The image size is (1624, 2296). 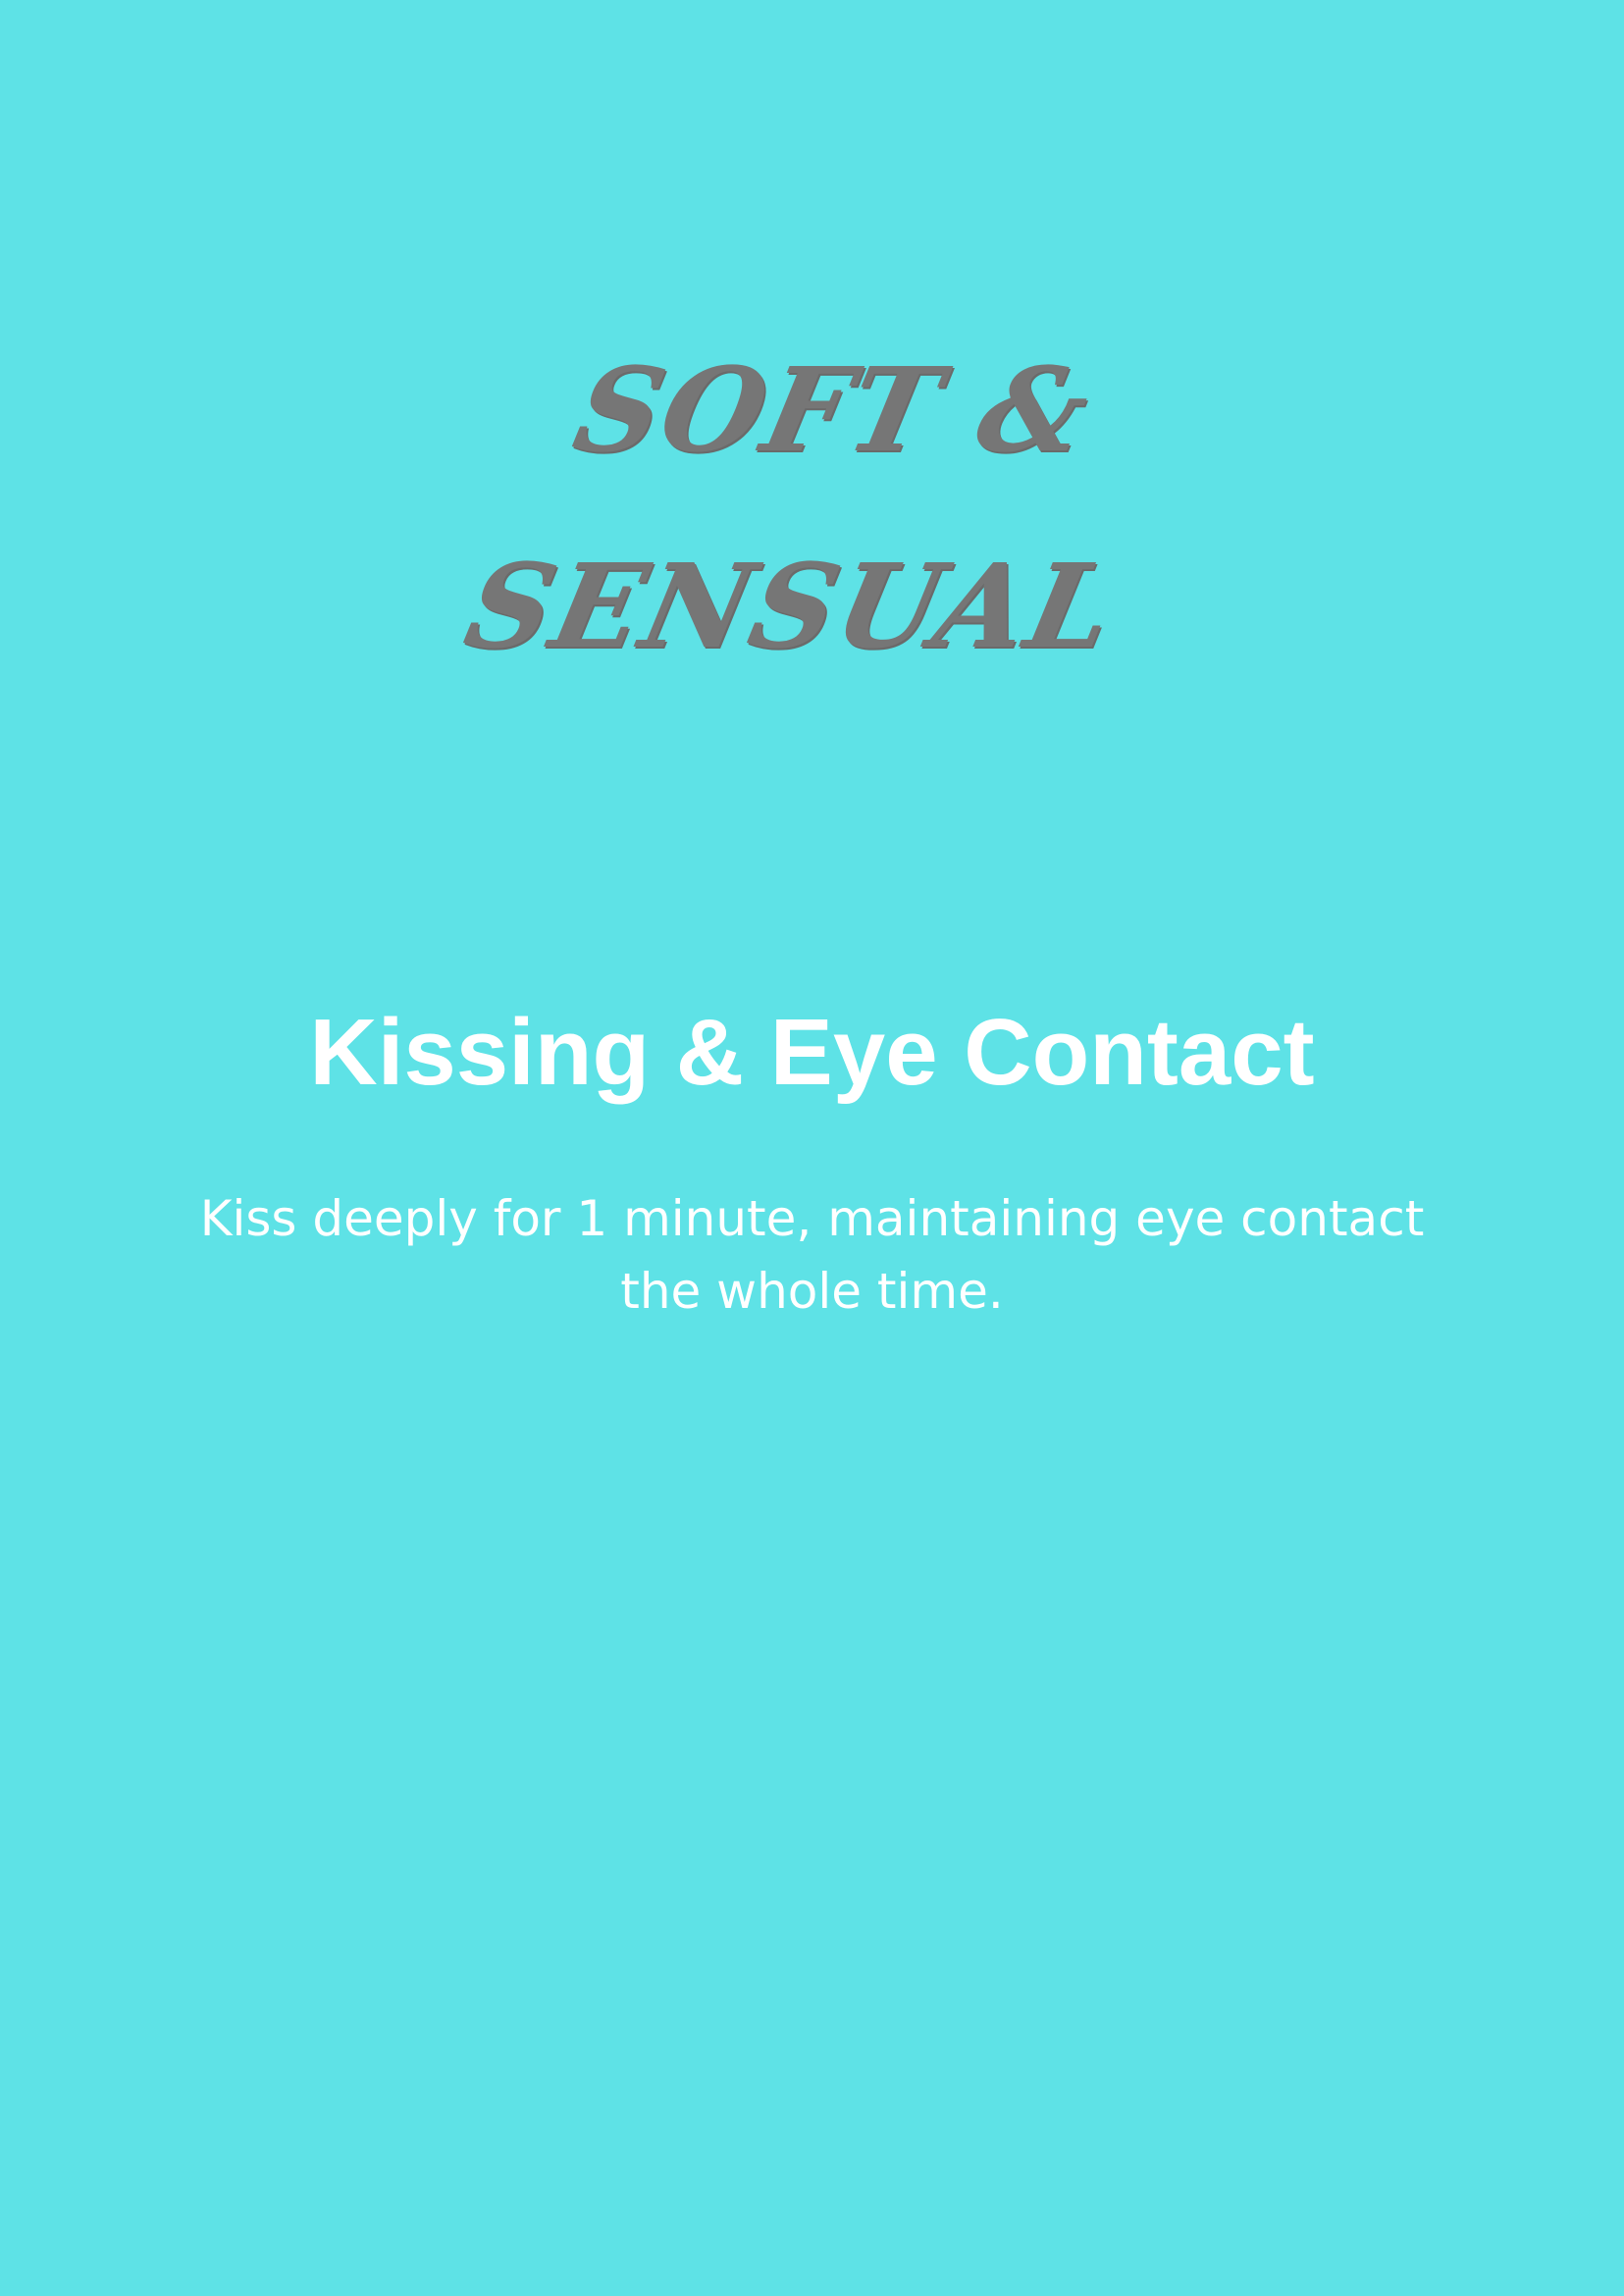 I want to click on brand-logo-line-1: SOFT &, so click(x=833, y=409).